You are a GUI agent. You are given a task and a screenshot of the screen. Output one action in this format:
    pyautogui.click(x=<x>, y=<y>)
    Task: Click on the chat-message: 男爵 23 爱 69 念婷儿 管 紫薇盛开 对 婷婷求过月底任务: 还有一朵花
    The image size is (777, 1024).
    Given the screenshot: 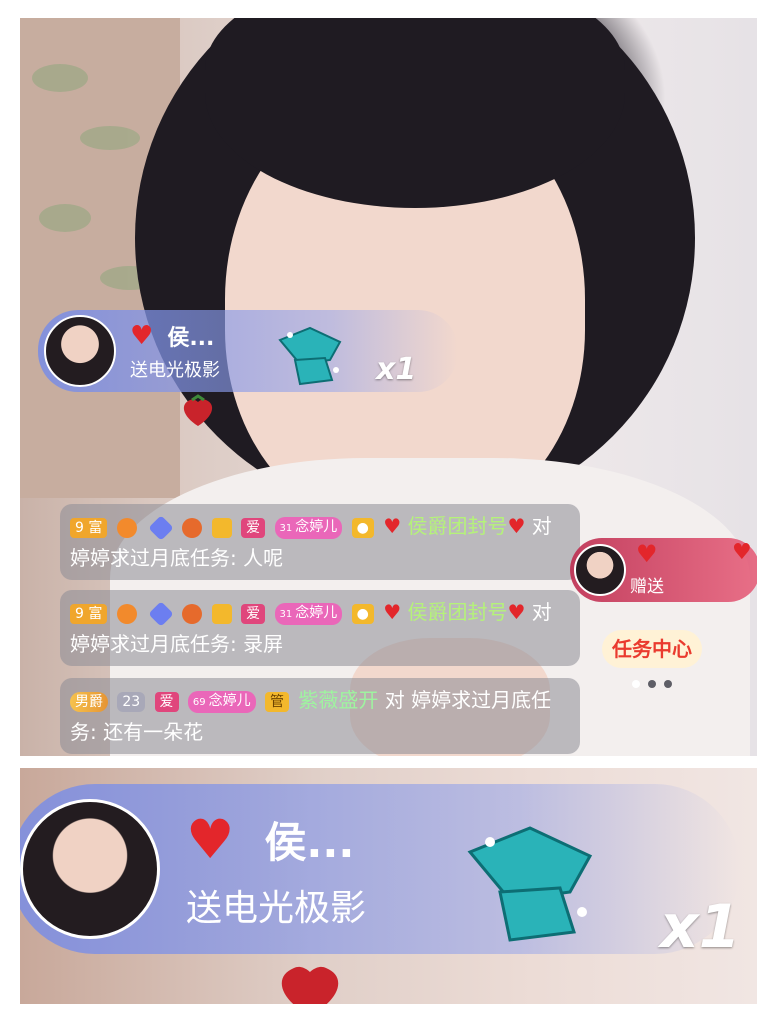 What is the action you would take?
    pyautogui.click(x=320, y=716)
    